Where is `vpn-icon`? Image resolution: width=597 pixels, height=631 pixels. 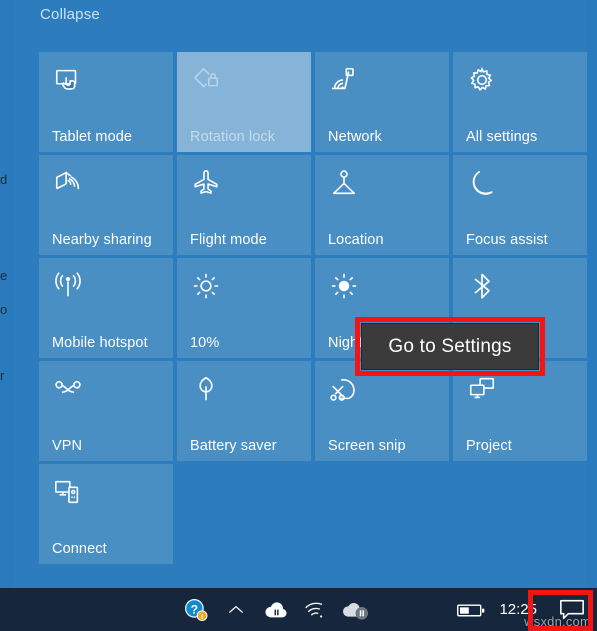
vpn-icon is located at coordinates (68, 389).